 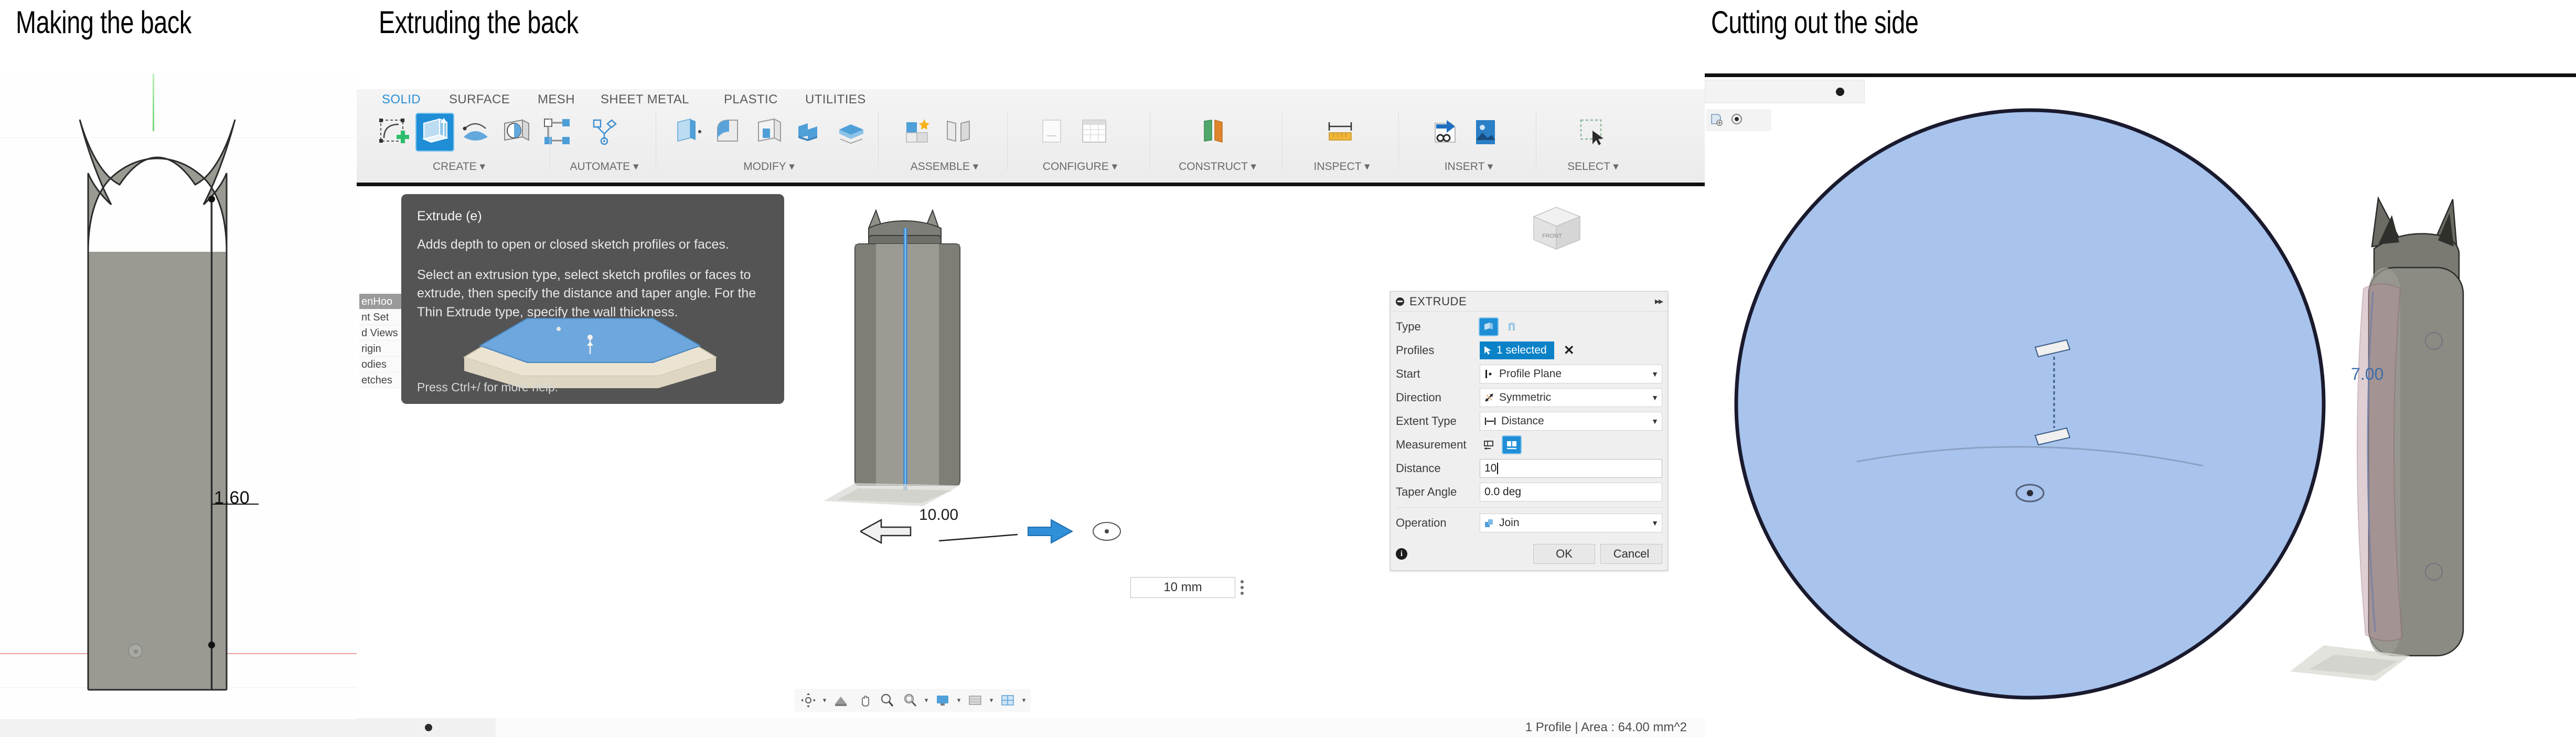 I want to click on construct-plane-icon, so click(x=1213, y=132).